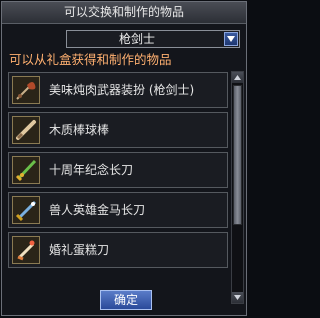  Describe the element at coordinates (231, 39) in the screenshot. I see `chevron-down-icon` at that location.